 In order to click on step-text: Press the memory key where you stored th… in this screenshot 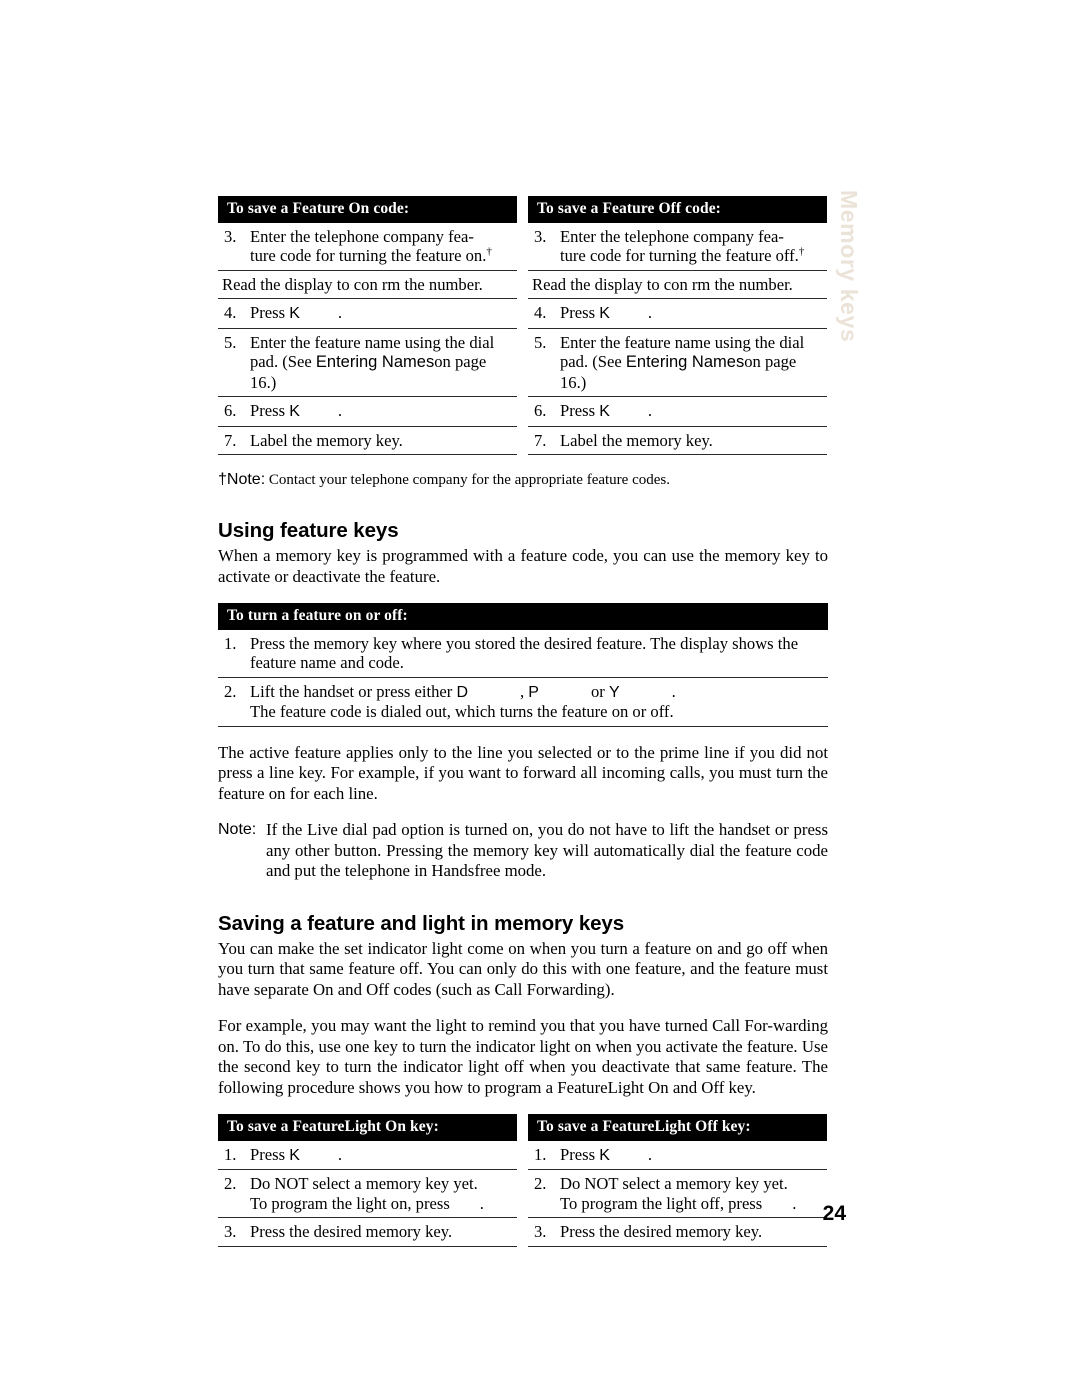, I will do `click(524, 653)`.